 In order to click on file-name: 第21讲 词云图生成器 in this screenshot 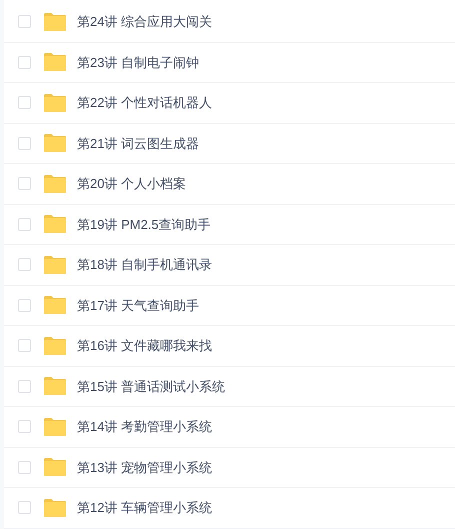, I will do `click(138, 143)`.